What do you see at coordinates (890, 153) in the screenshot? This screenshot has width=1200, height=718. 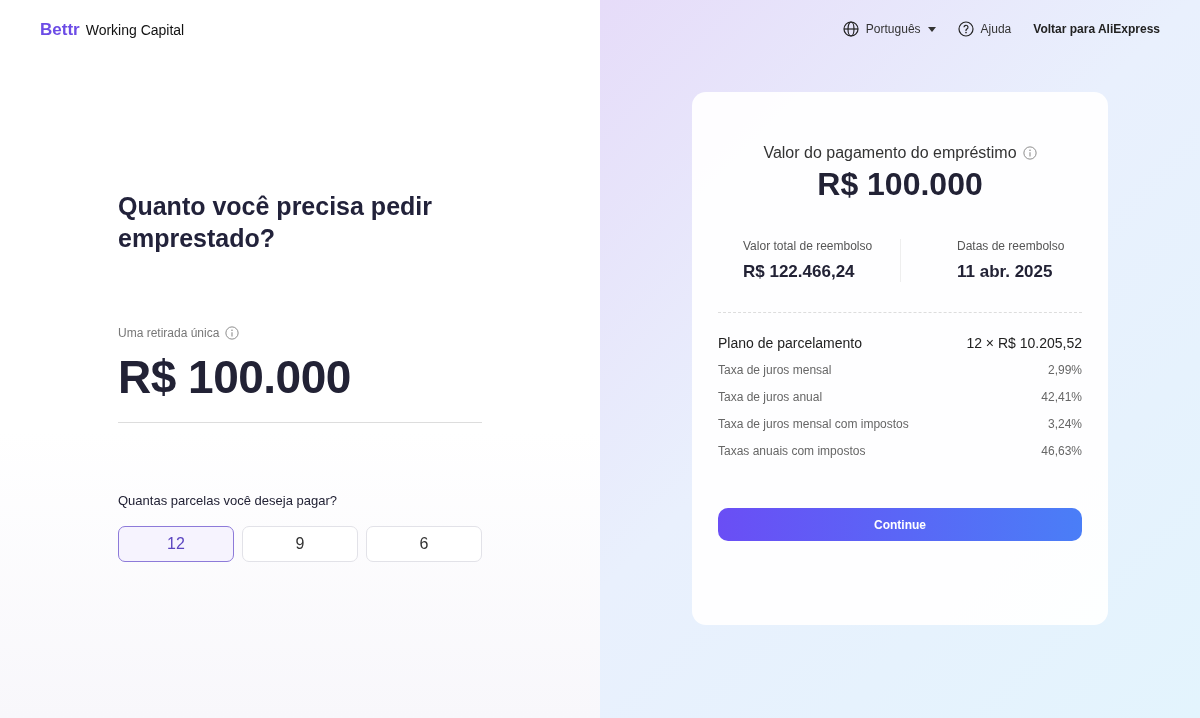 I see `summary-title: Valor do pagamento do empréstimo` at bounding box center [890, 153].